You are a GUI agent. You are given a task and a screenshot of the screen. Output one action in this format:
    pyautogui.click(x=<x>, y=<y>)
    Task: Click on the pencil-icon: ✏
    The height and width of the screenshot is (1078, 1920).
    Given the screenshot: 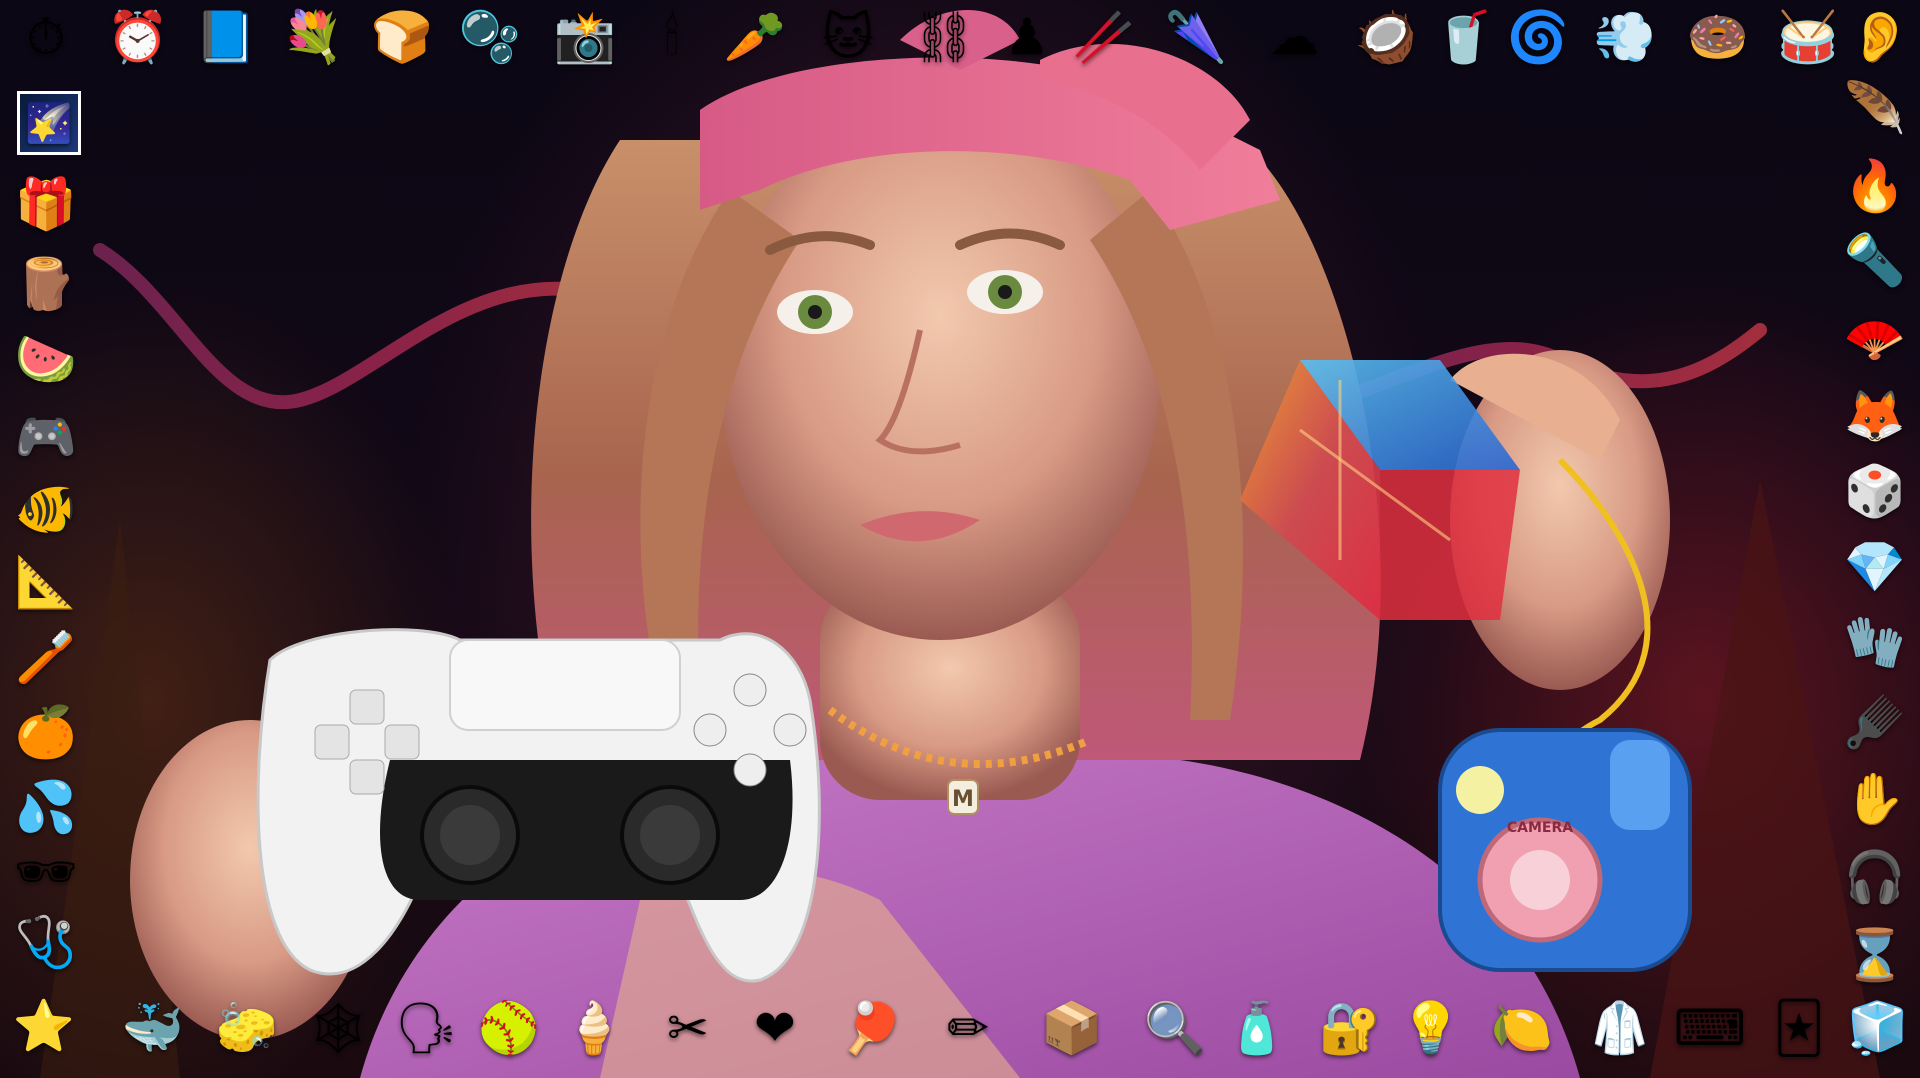 What is the action you would take?
    pyautogui.click(x=968, y=1028)
    